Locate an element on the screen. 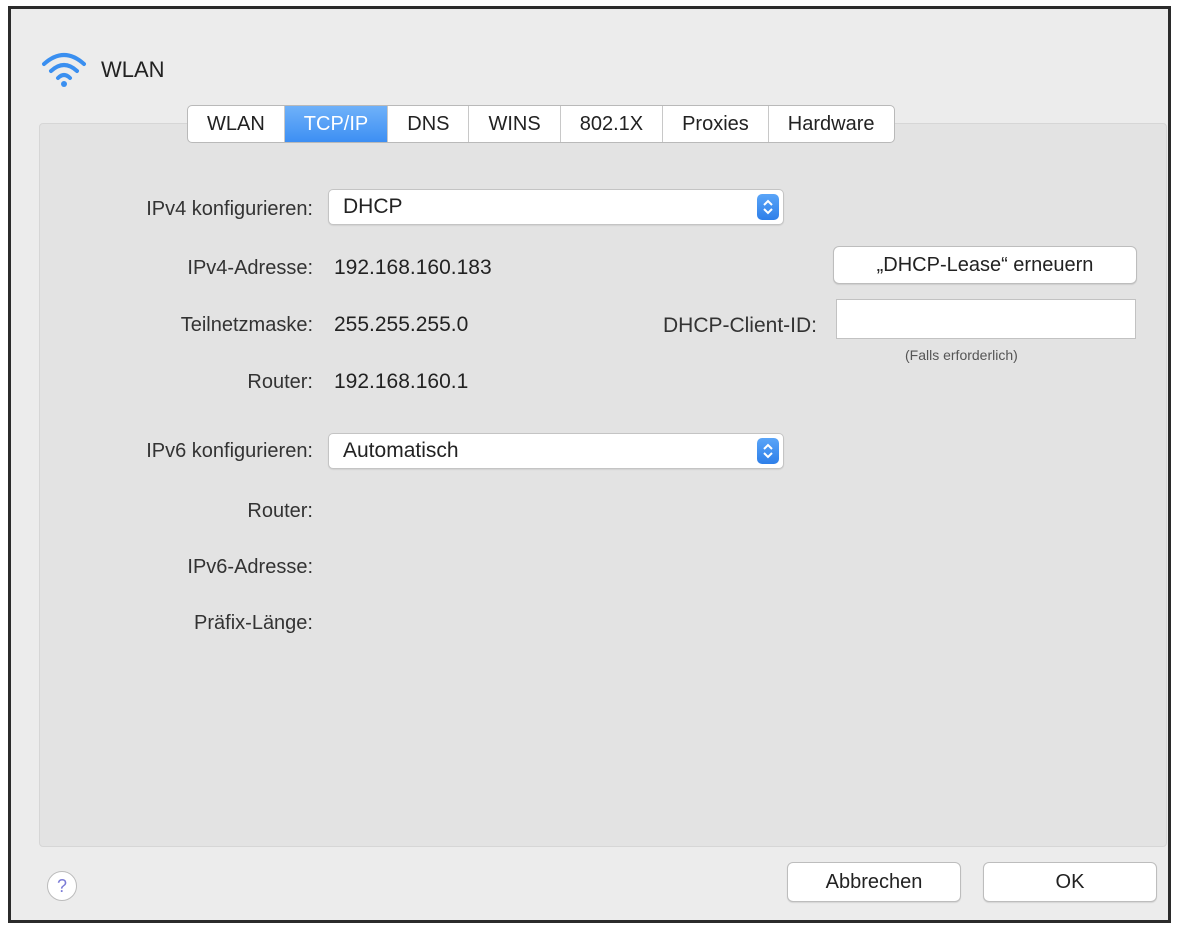 The height and width of the screenshot is (931, 1179). wifi-icon is located at coordinates (64, 70).